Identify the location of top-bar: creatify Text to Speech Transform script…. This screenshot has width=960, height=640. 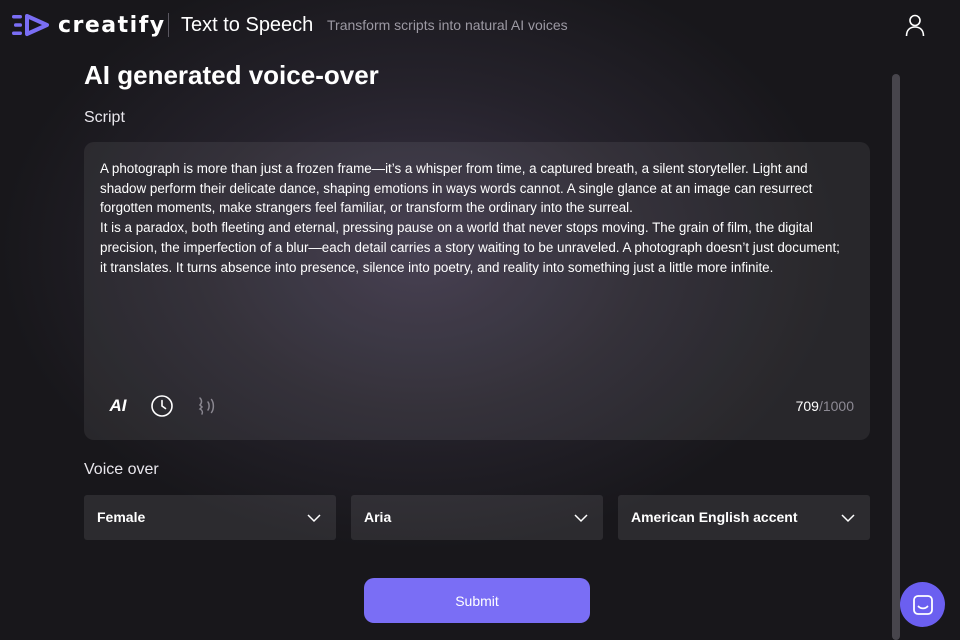
(480, 25).